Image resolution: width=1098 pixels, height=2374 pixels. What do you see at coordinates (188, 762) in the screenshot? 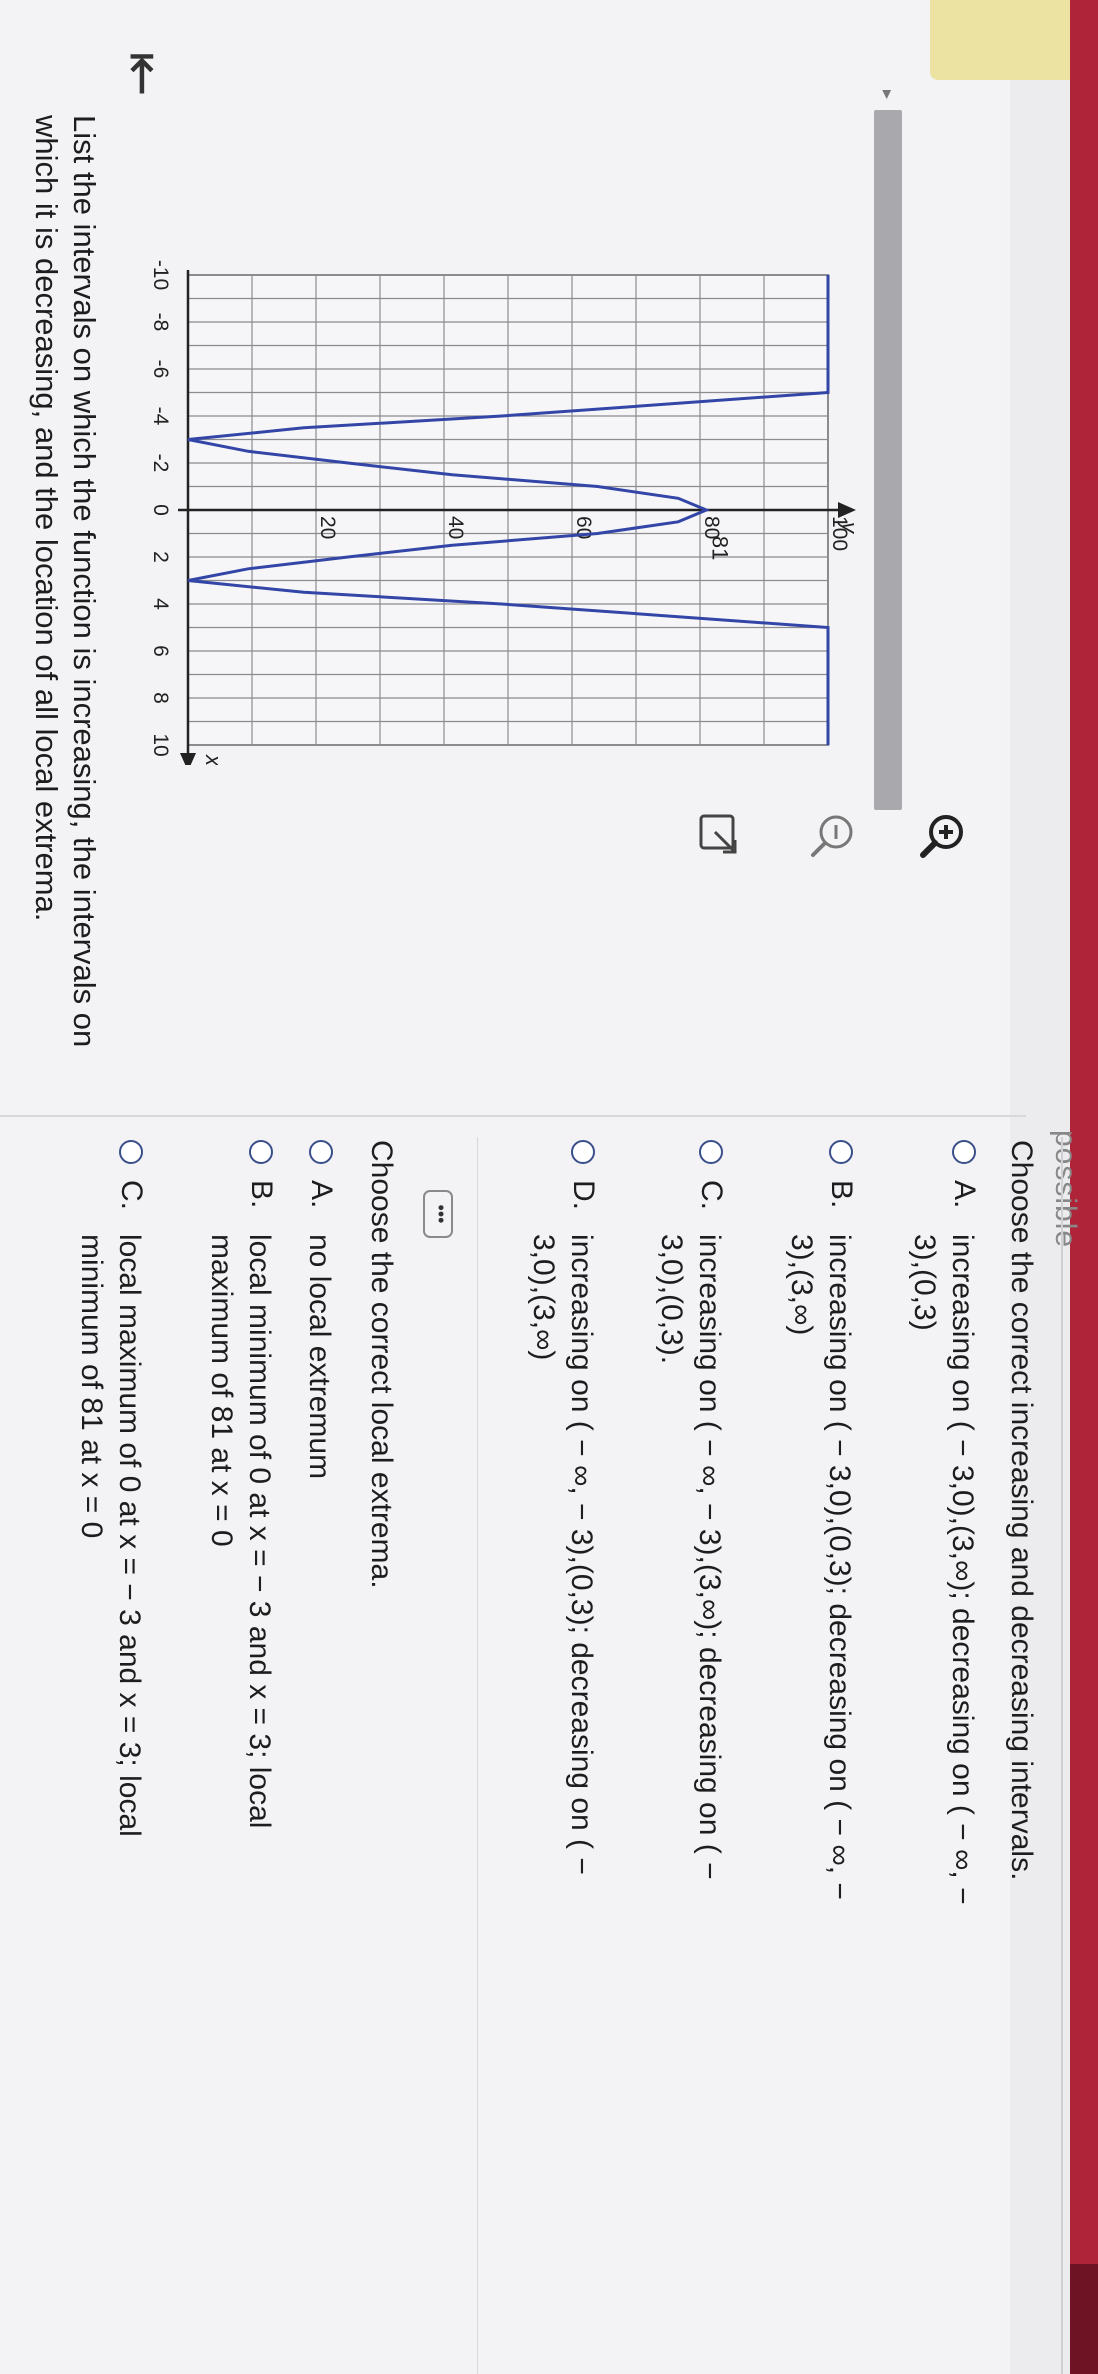
I see `x-axis-arrow` at bounding box center [188, 762].